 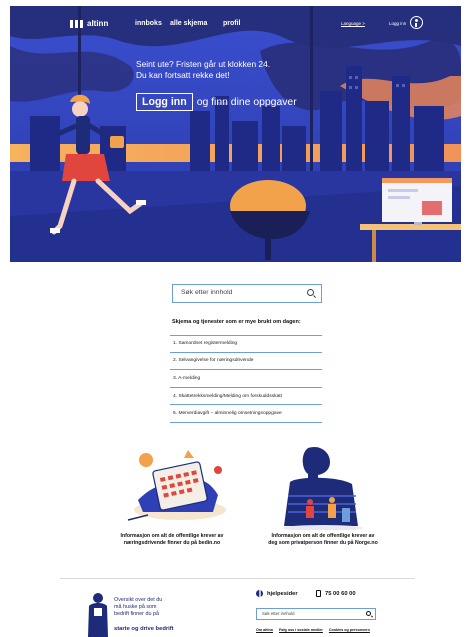 I want to click on phone-number: 75 00 60 00, so click(x=340, y=593).